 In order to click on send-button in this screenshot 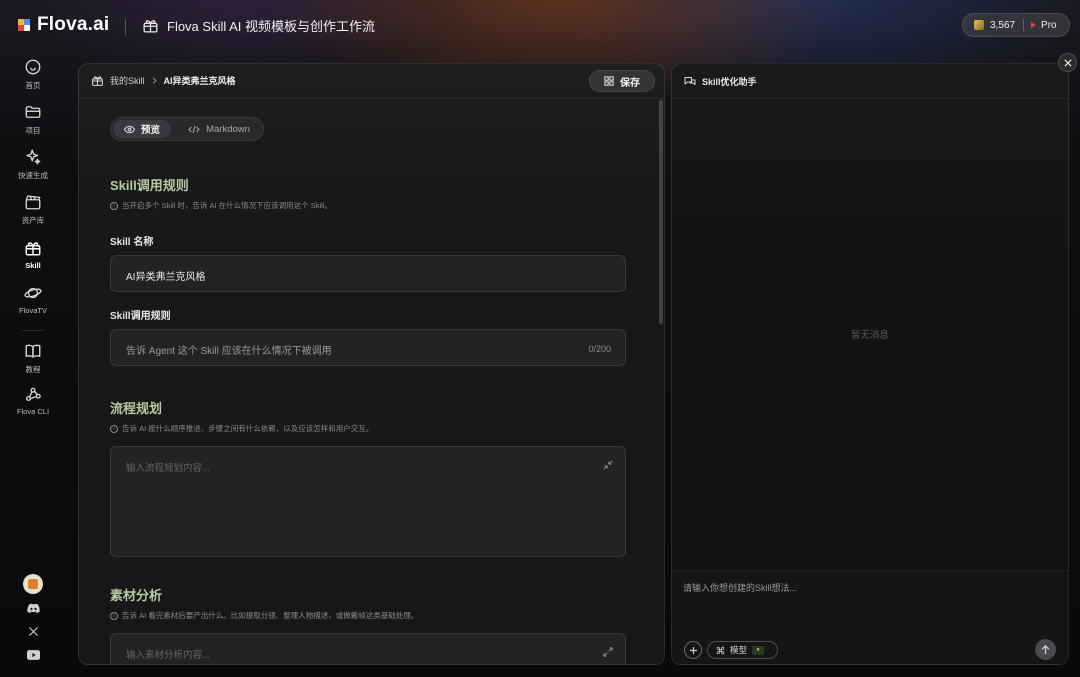, I will do `click(1045, 649)`.